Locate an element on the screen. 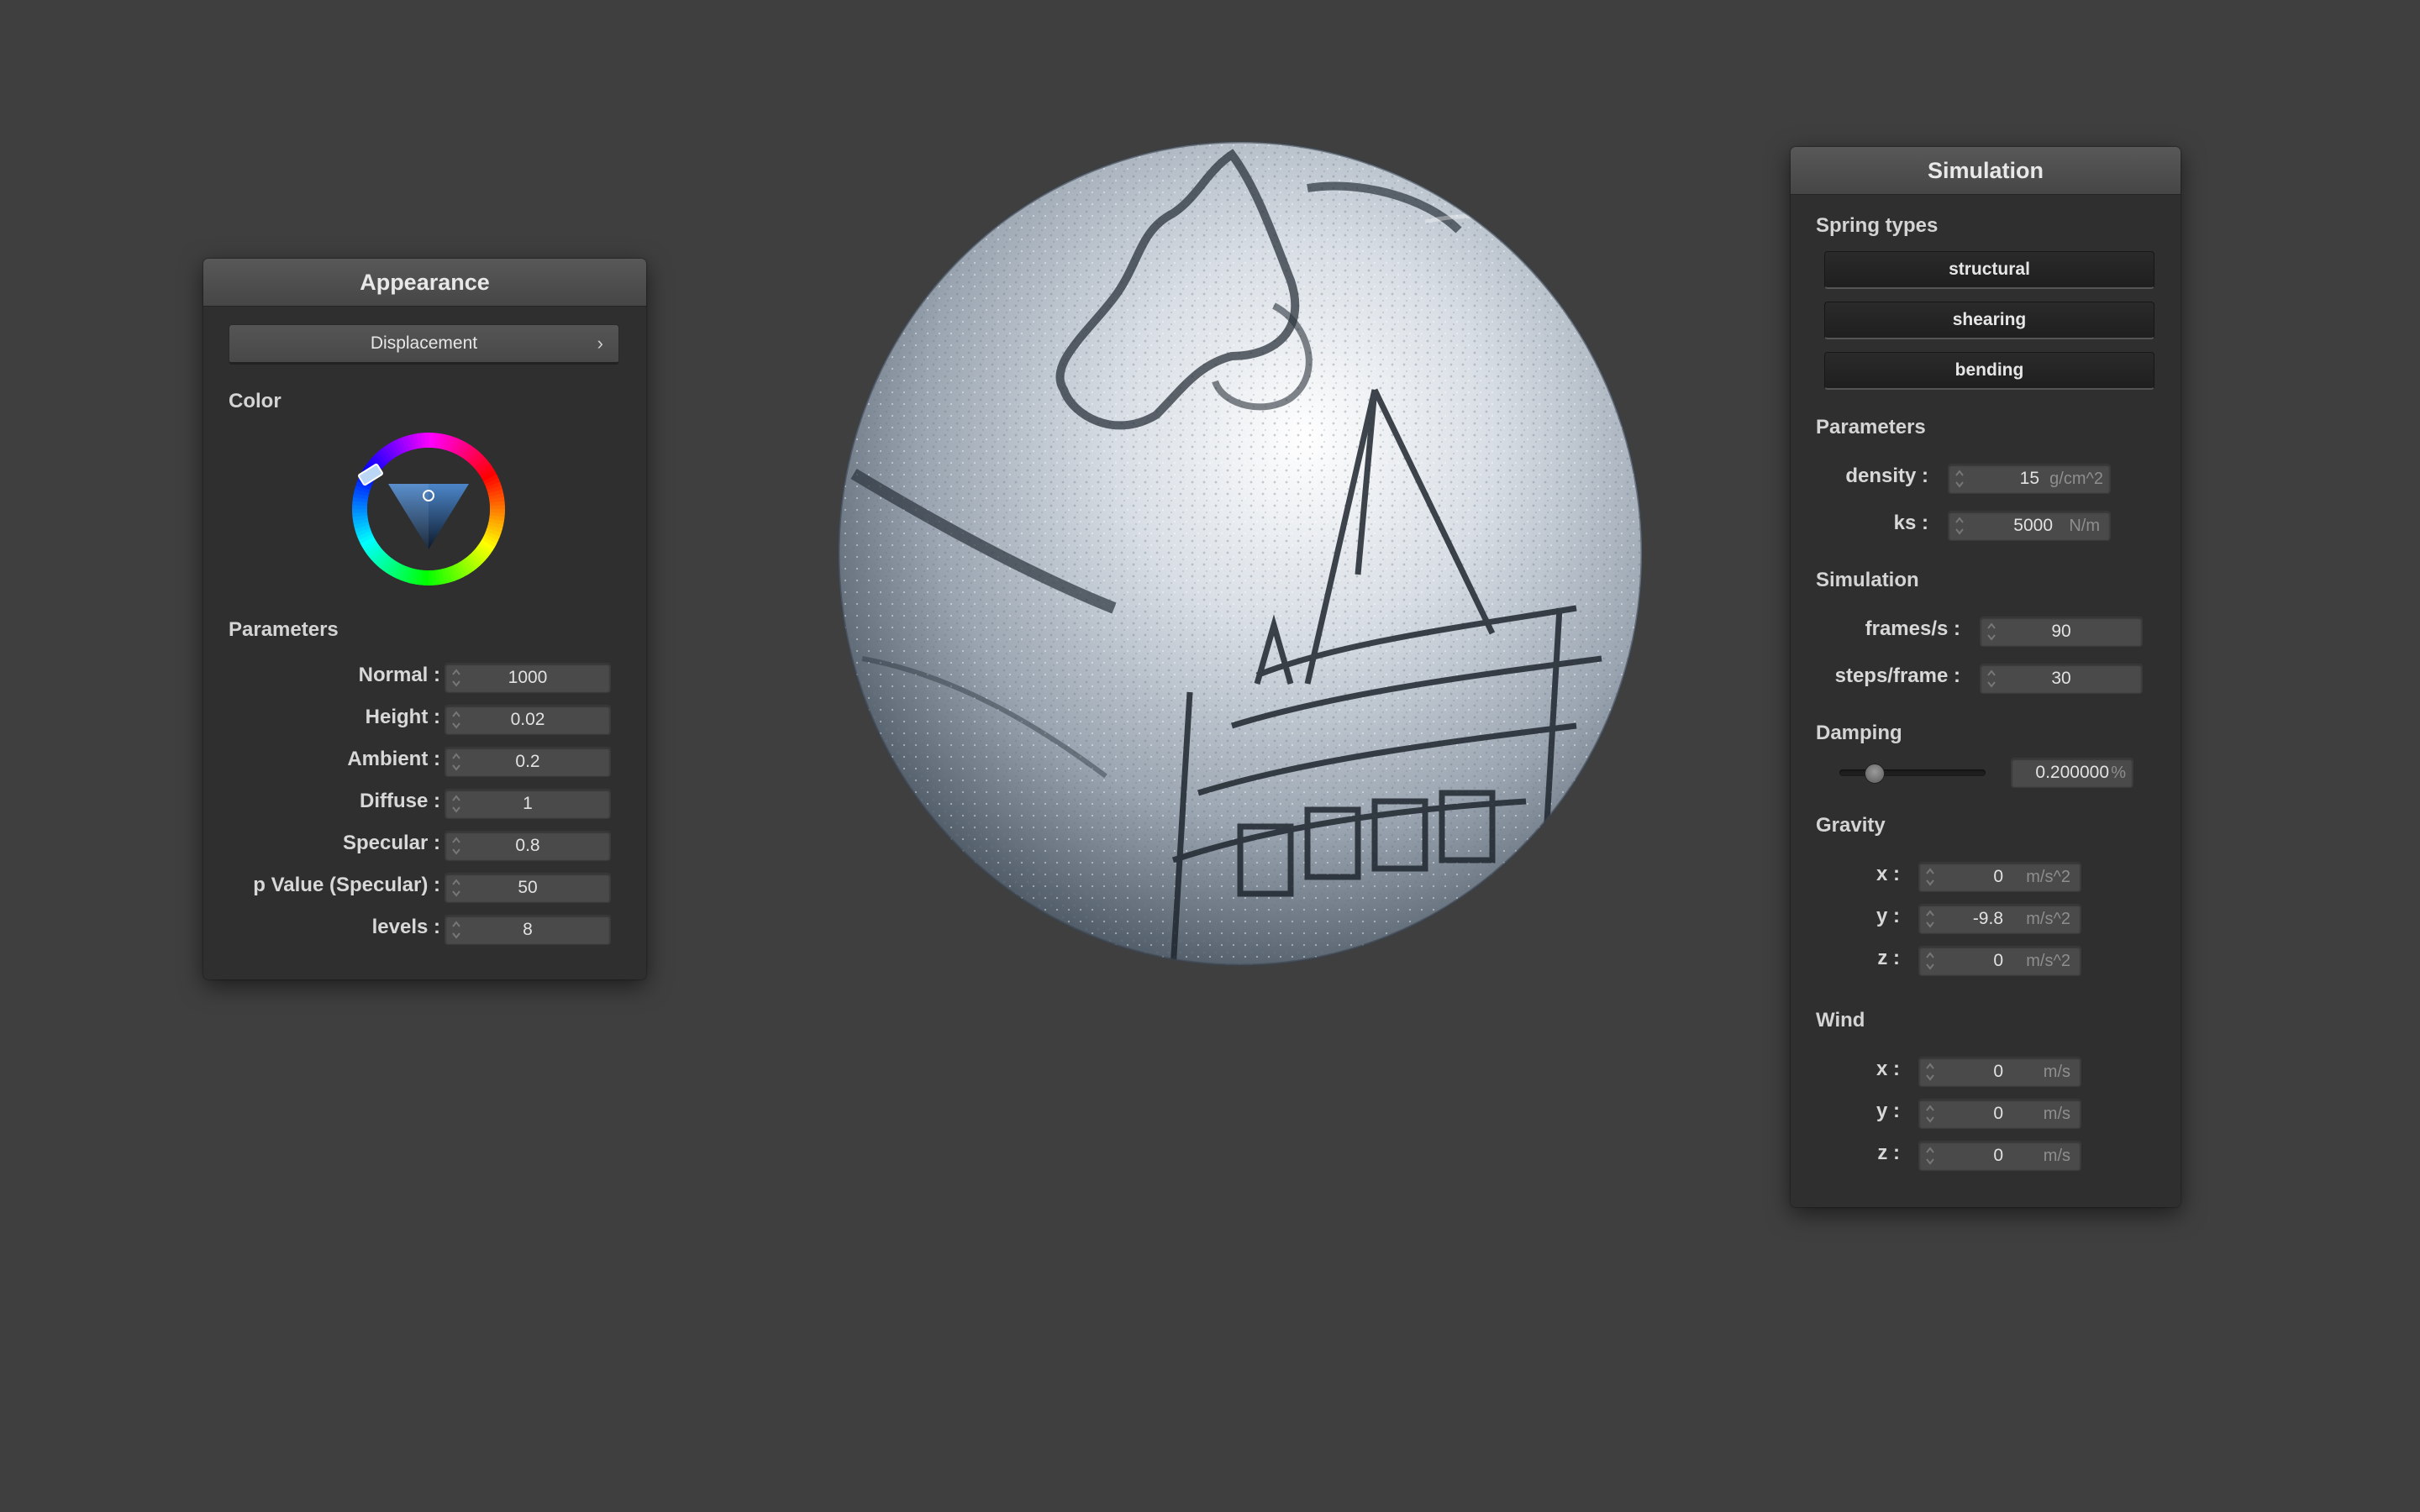 The image size is (2420, 1512). gravity-x-unit: m/s^2 is located at coordinates (2048, 877).